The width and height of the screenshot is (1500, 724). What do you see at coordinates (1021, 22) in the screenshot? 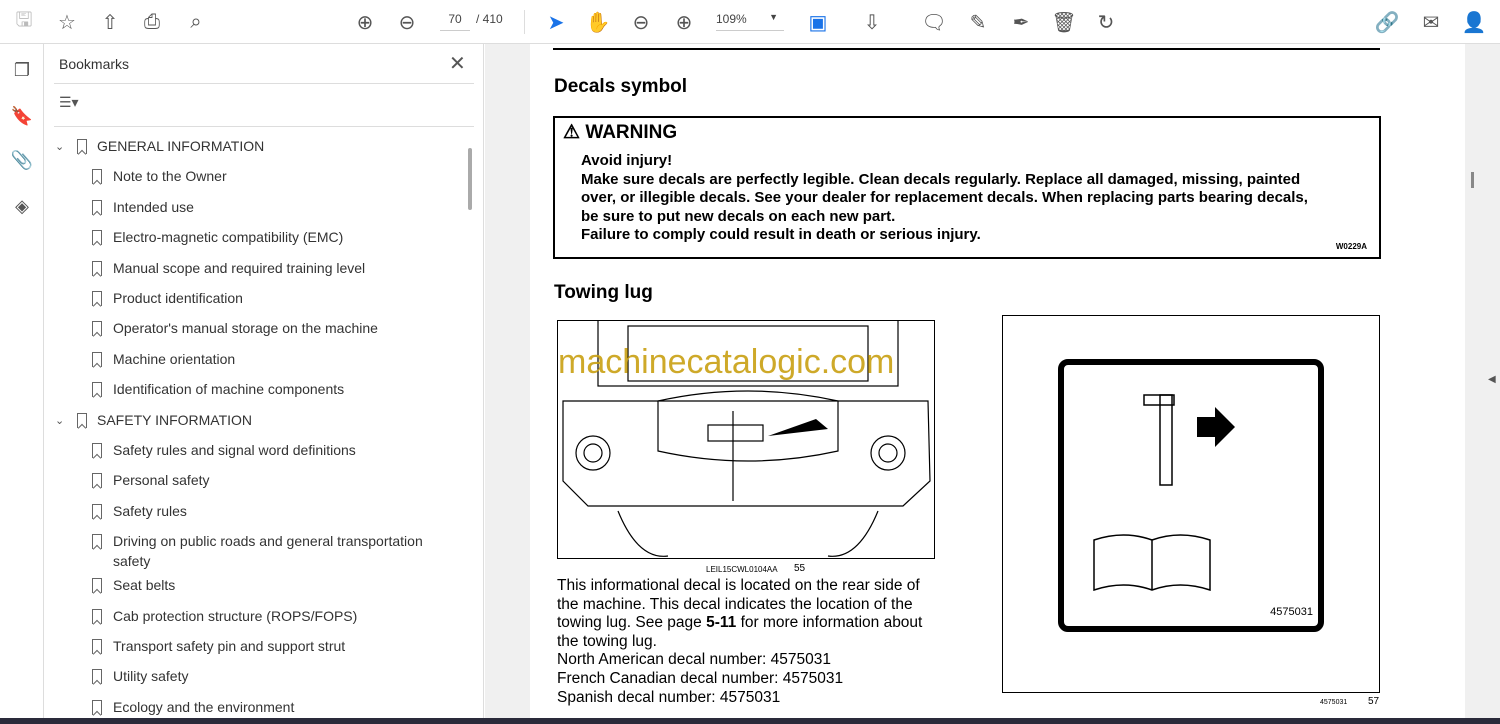
I see `sign-icon: ✒` at bounding box center [1021, 22].